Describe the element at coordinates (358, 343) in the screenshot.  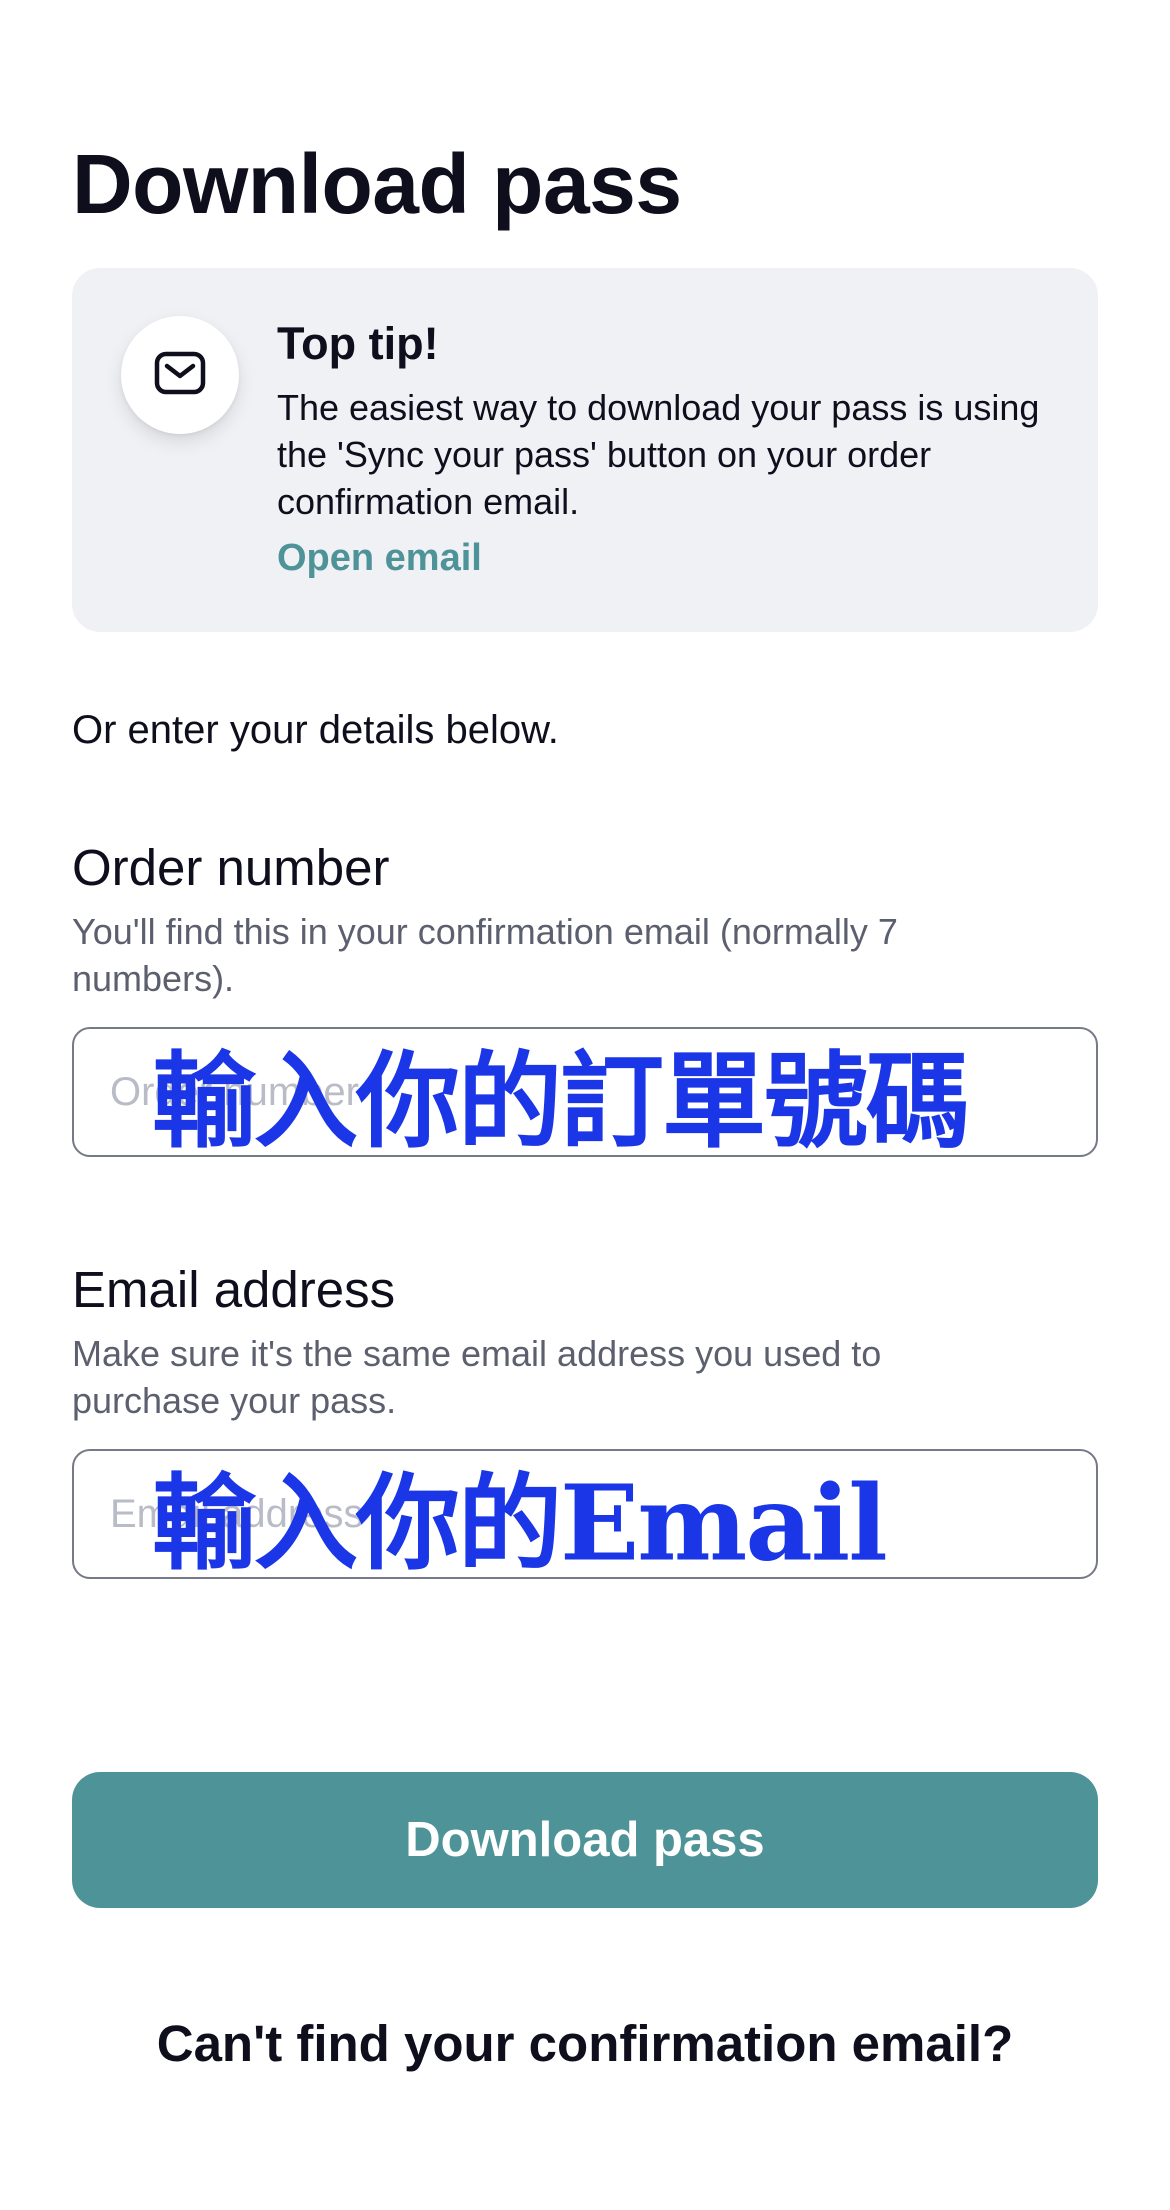
I see `tip-title: Top tip!` at that location.